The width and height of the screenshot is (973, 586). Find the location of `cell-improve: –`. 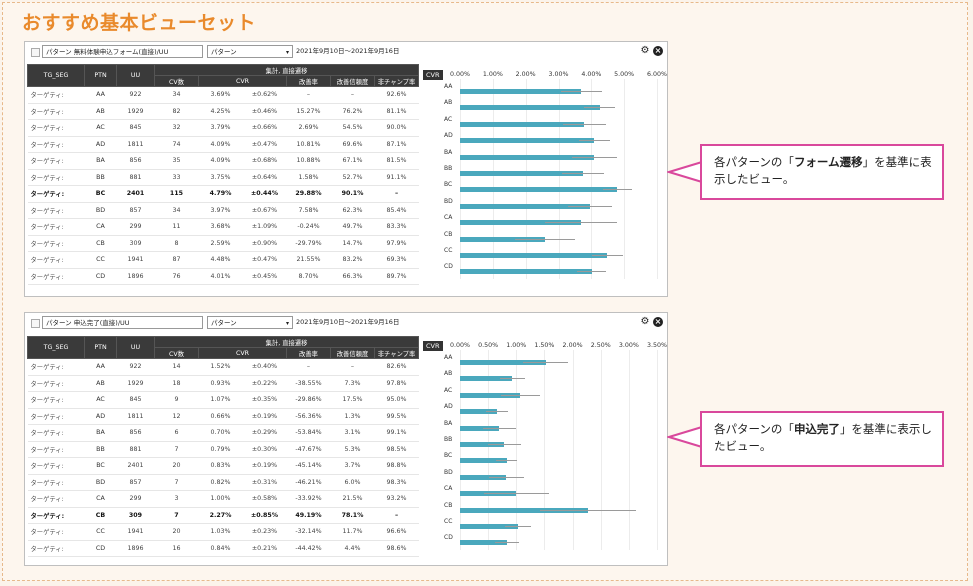

cell-improve: – is located at coordinates (308, 95).